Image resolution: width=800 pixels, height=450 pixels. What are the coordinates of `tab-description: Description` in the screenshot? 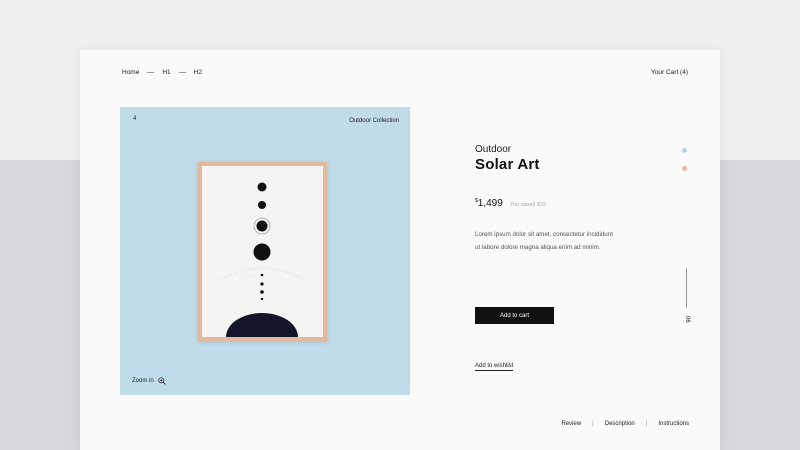 It's located at (620, 424).